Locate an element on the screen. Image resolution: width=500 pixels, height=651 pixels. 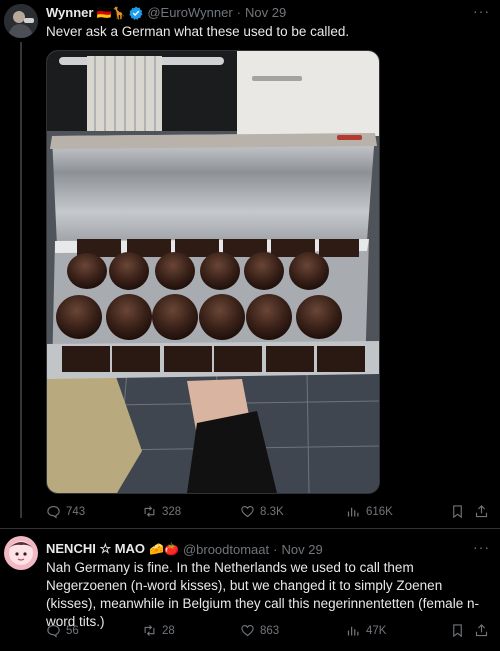
handle: @EuroWynner is located at coordinates (189, 12).